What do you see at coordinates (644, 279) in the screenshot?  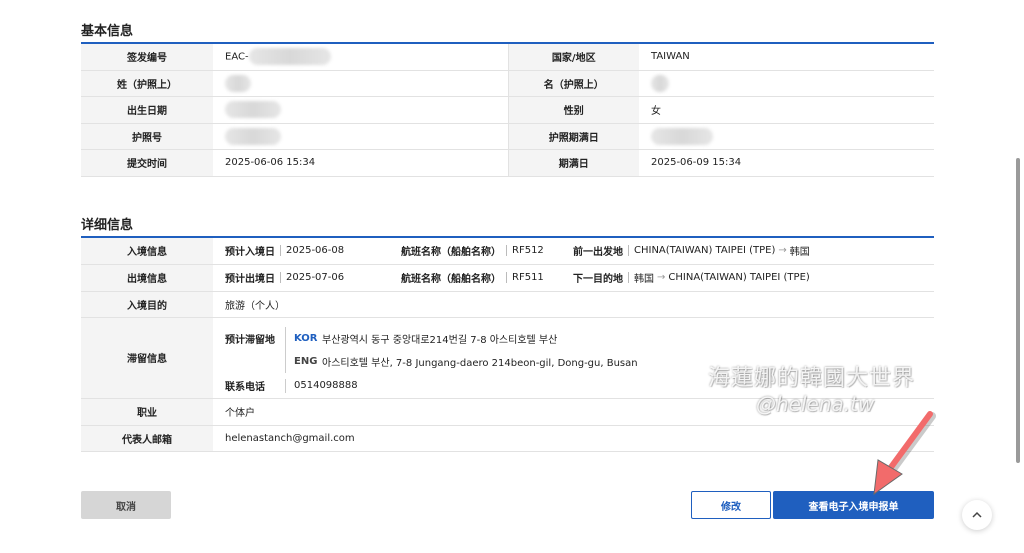 I see `next-destination-from: 韩国` at bounding box center [644, 279].